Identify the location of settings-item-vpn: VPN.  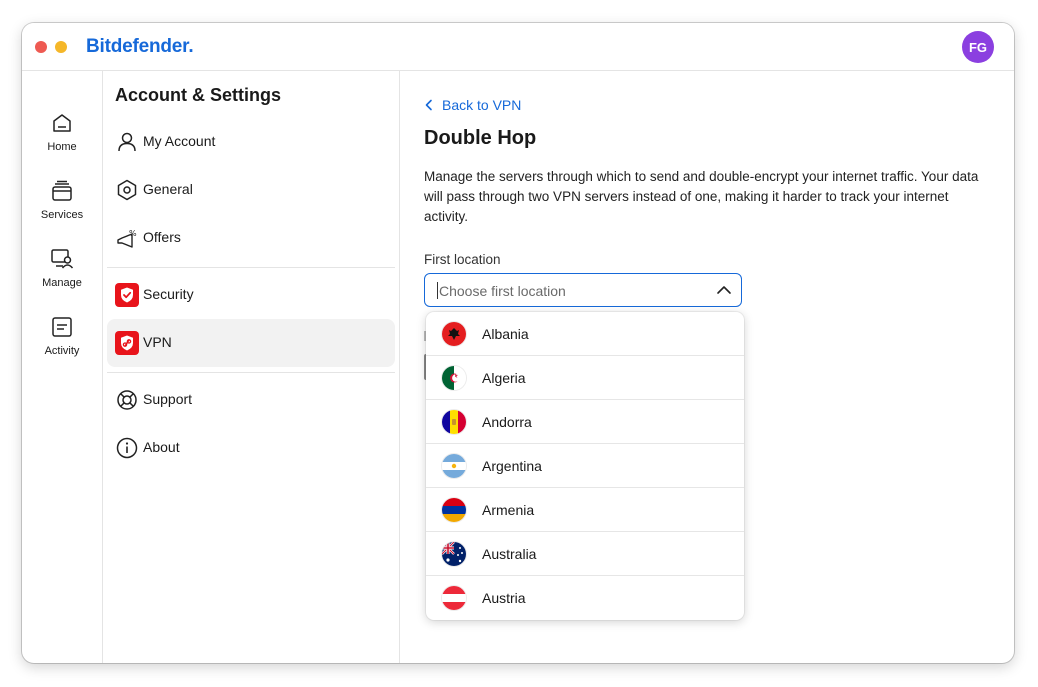
(251, 343).